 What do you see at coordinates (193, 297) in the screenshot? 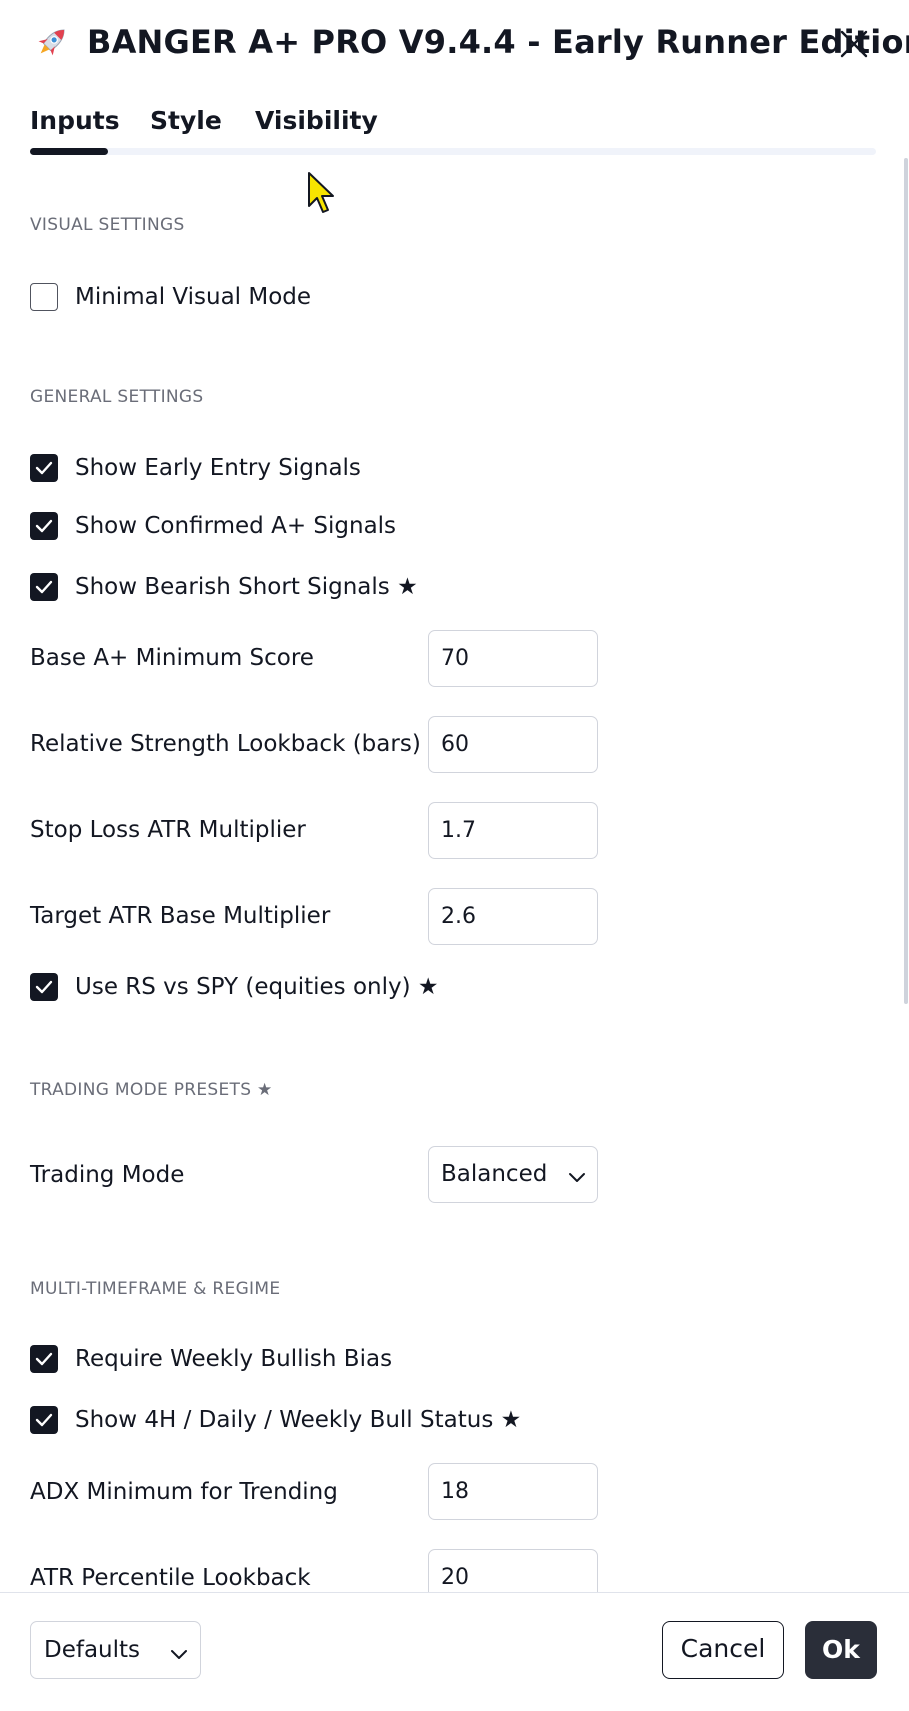
I see `checkbox-label: Minimal Visual Mode` at bounding box center [193, 297].